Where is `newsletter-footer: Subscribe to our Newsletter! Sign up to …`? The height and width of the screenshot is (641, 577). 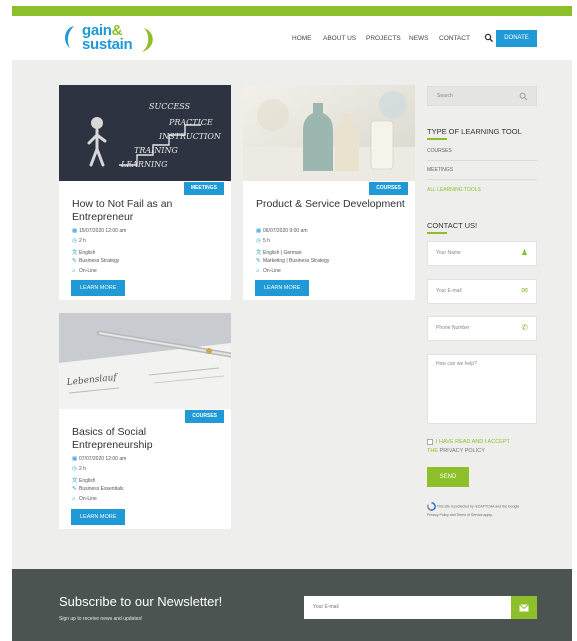 newsletter-footer: Subscribe to our Newsletter! Sign up to … is located at coordinates (292, 605).